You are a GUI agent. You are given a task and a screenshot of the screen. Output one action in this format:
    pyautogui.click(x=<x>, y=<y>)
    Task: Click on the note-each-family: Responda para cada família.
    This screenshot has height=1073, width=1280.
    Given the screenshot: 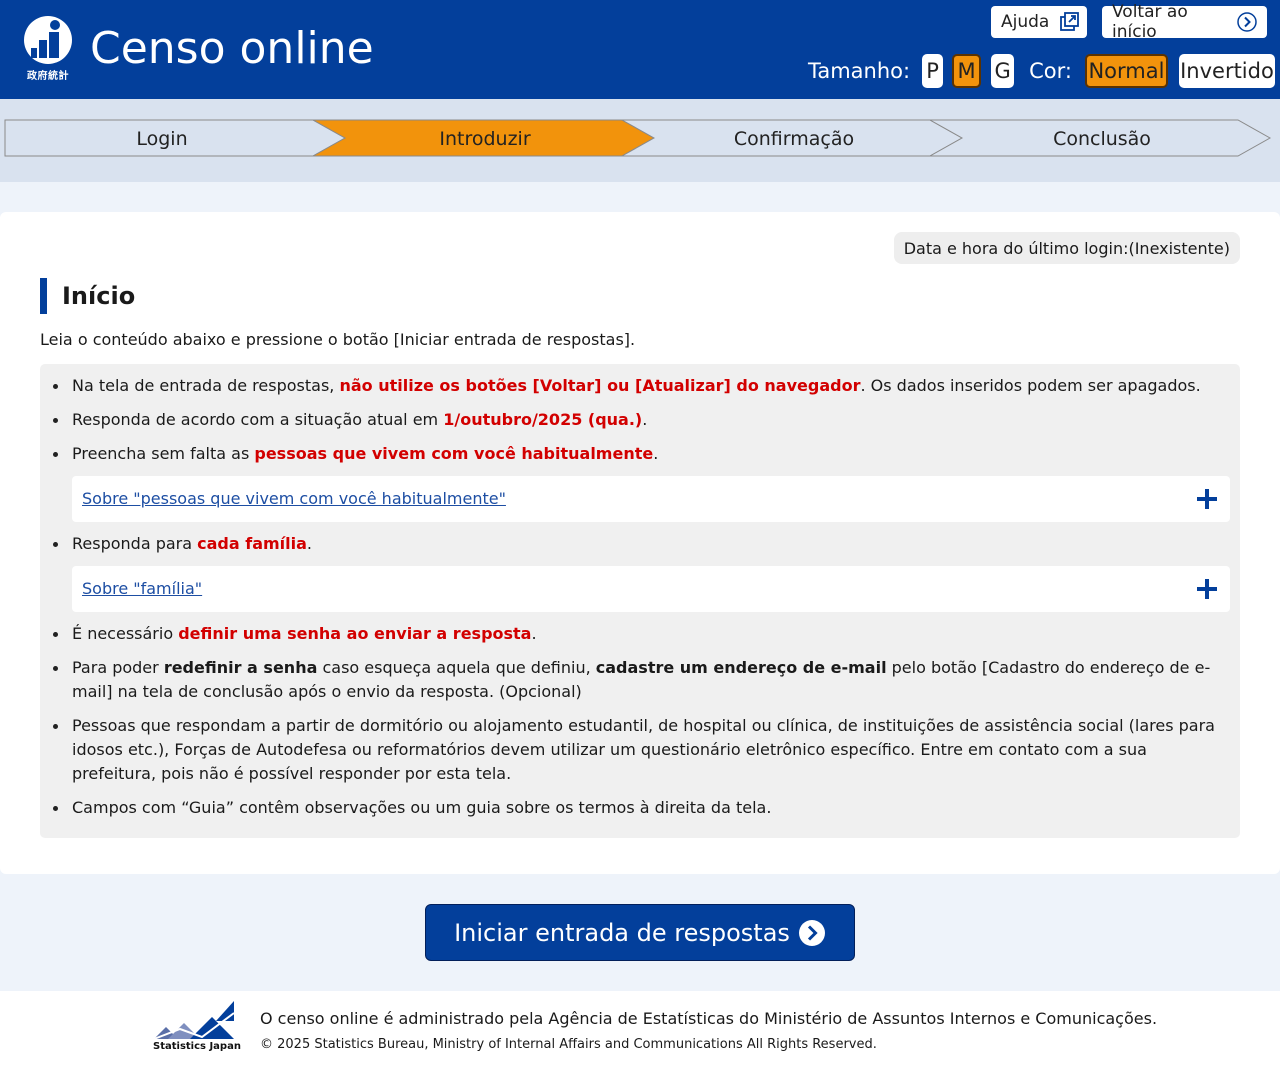 What is the action you would take?
    pyautogui.click(x=641, y=544)
    